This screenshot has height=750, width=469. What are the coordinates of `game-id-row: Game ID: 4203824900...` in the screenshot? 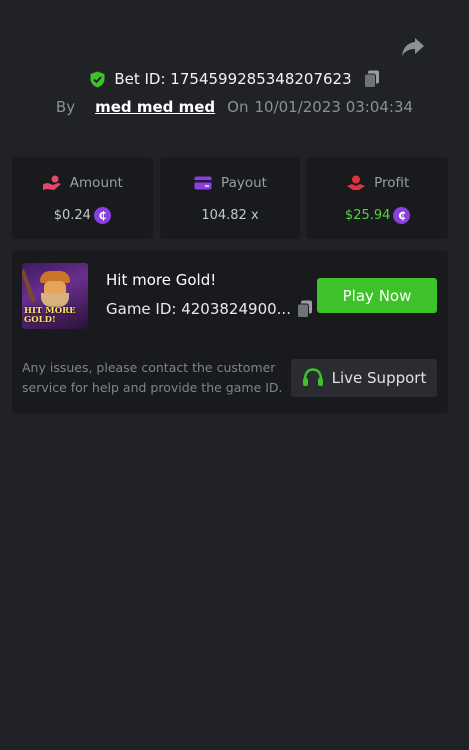 It's located at (209, 309).